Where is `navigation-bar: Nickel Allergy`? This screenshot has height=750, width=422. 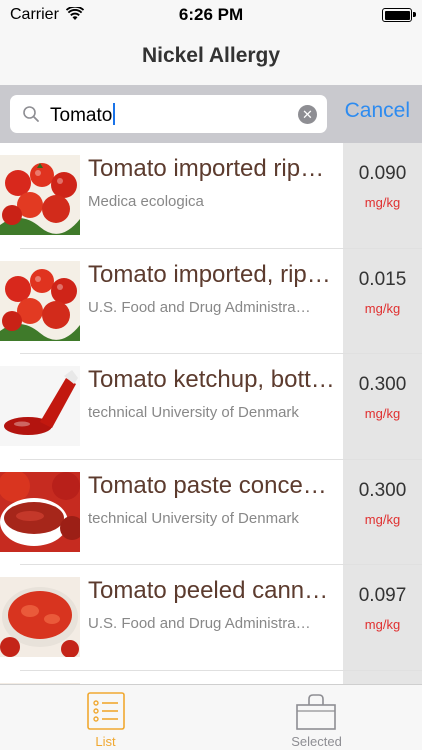
navigation-bar: Nickel Allergy is located at coordinates (211, 57).